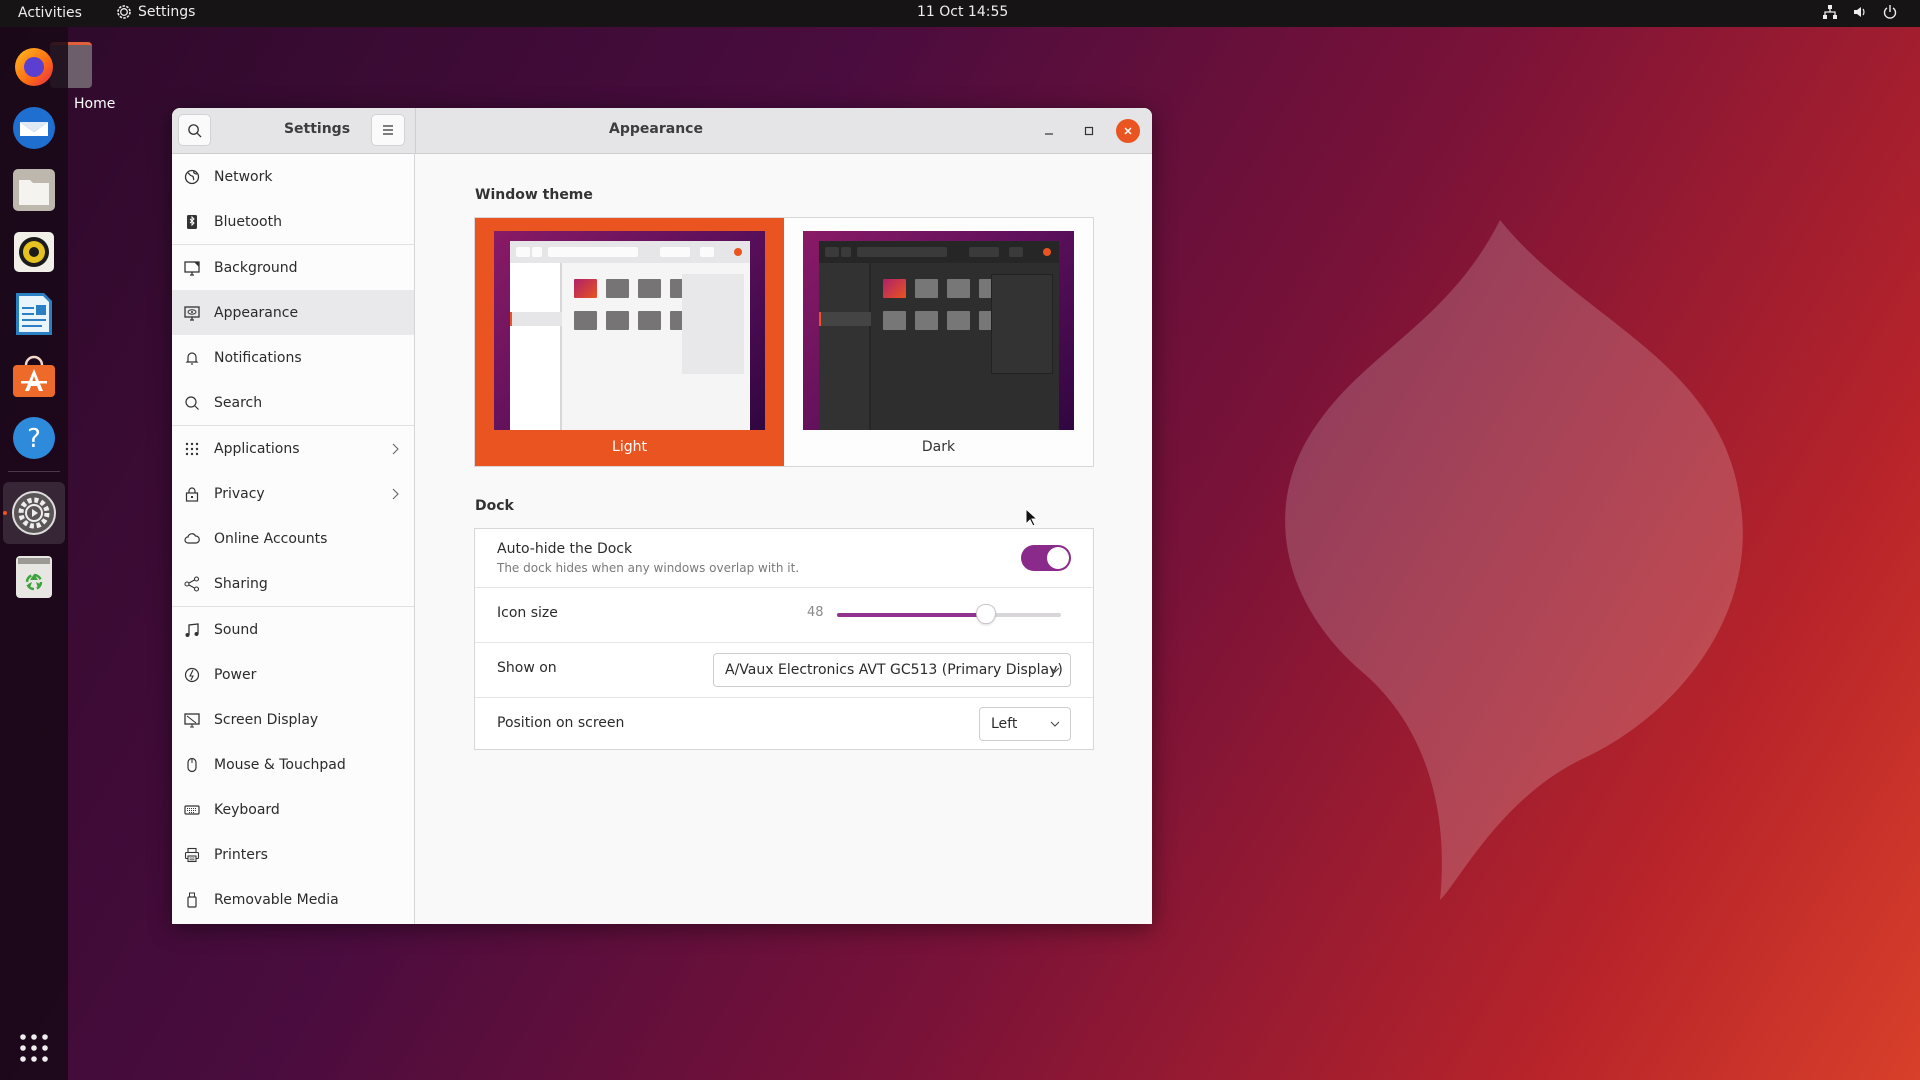 Image resolution: width=1920 pixels, height=1080 pixels. Describe the element at coordinates (50, 13) in the screenshot. I see `activities-button: Activities` at that location.